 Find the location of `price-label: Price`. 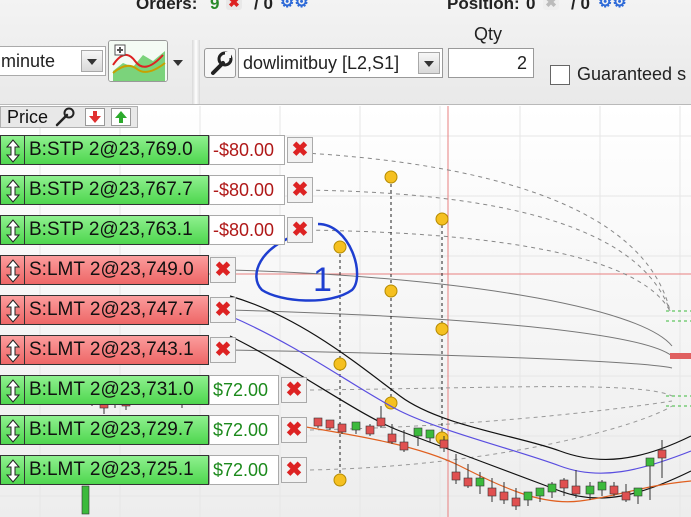

price-label: Price is located at coordinates (28, 117).